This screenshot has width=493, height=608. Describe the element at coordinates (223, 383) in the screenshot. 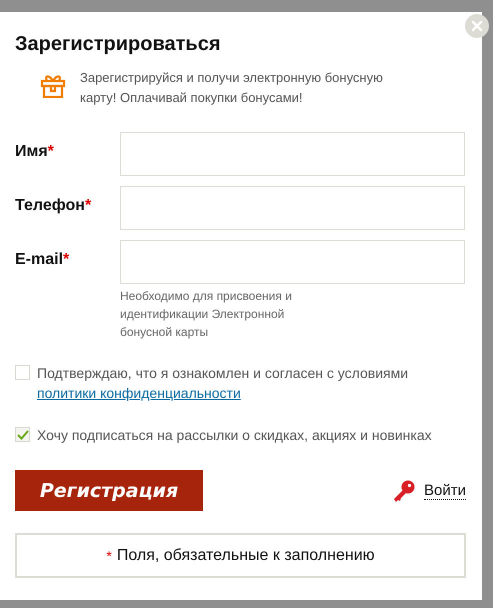

I see `checkbox-label: Подтверждаю, что я ознакомлен и согласен с условиями политики конфиденциальности` at that location.